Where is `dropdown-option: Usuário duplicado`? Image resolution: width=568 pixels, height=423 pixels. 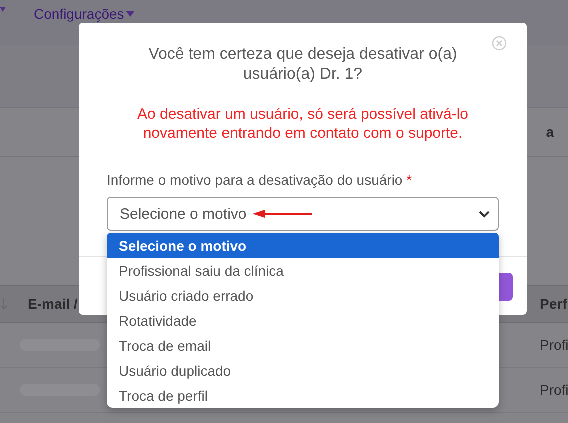
dropdown-option: Usuário duplicado is located at coordinates (303, 370).